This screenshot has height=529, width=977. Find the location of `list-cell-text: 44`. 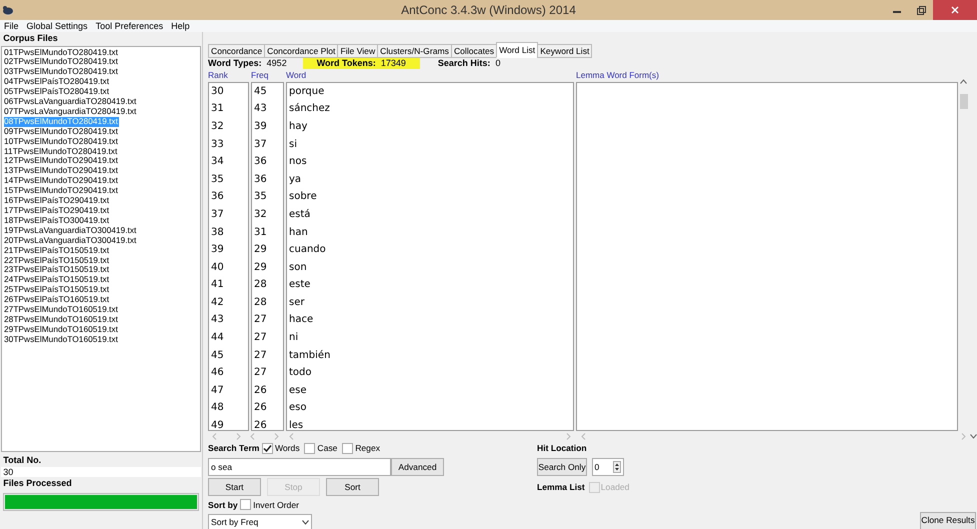

list-cell-text: 44 is located at coordinates (217, 338).